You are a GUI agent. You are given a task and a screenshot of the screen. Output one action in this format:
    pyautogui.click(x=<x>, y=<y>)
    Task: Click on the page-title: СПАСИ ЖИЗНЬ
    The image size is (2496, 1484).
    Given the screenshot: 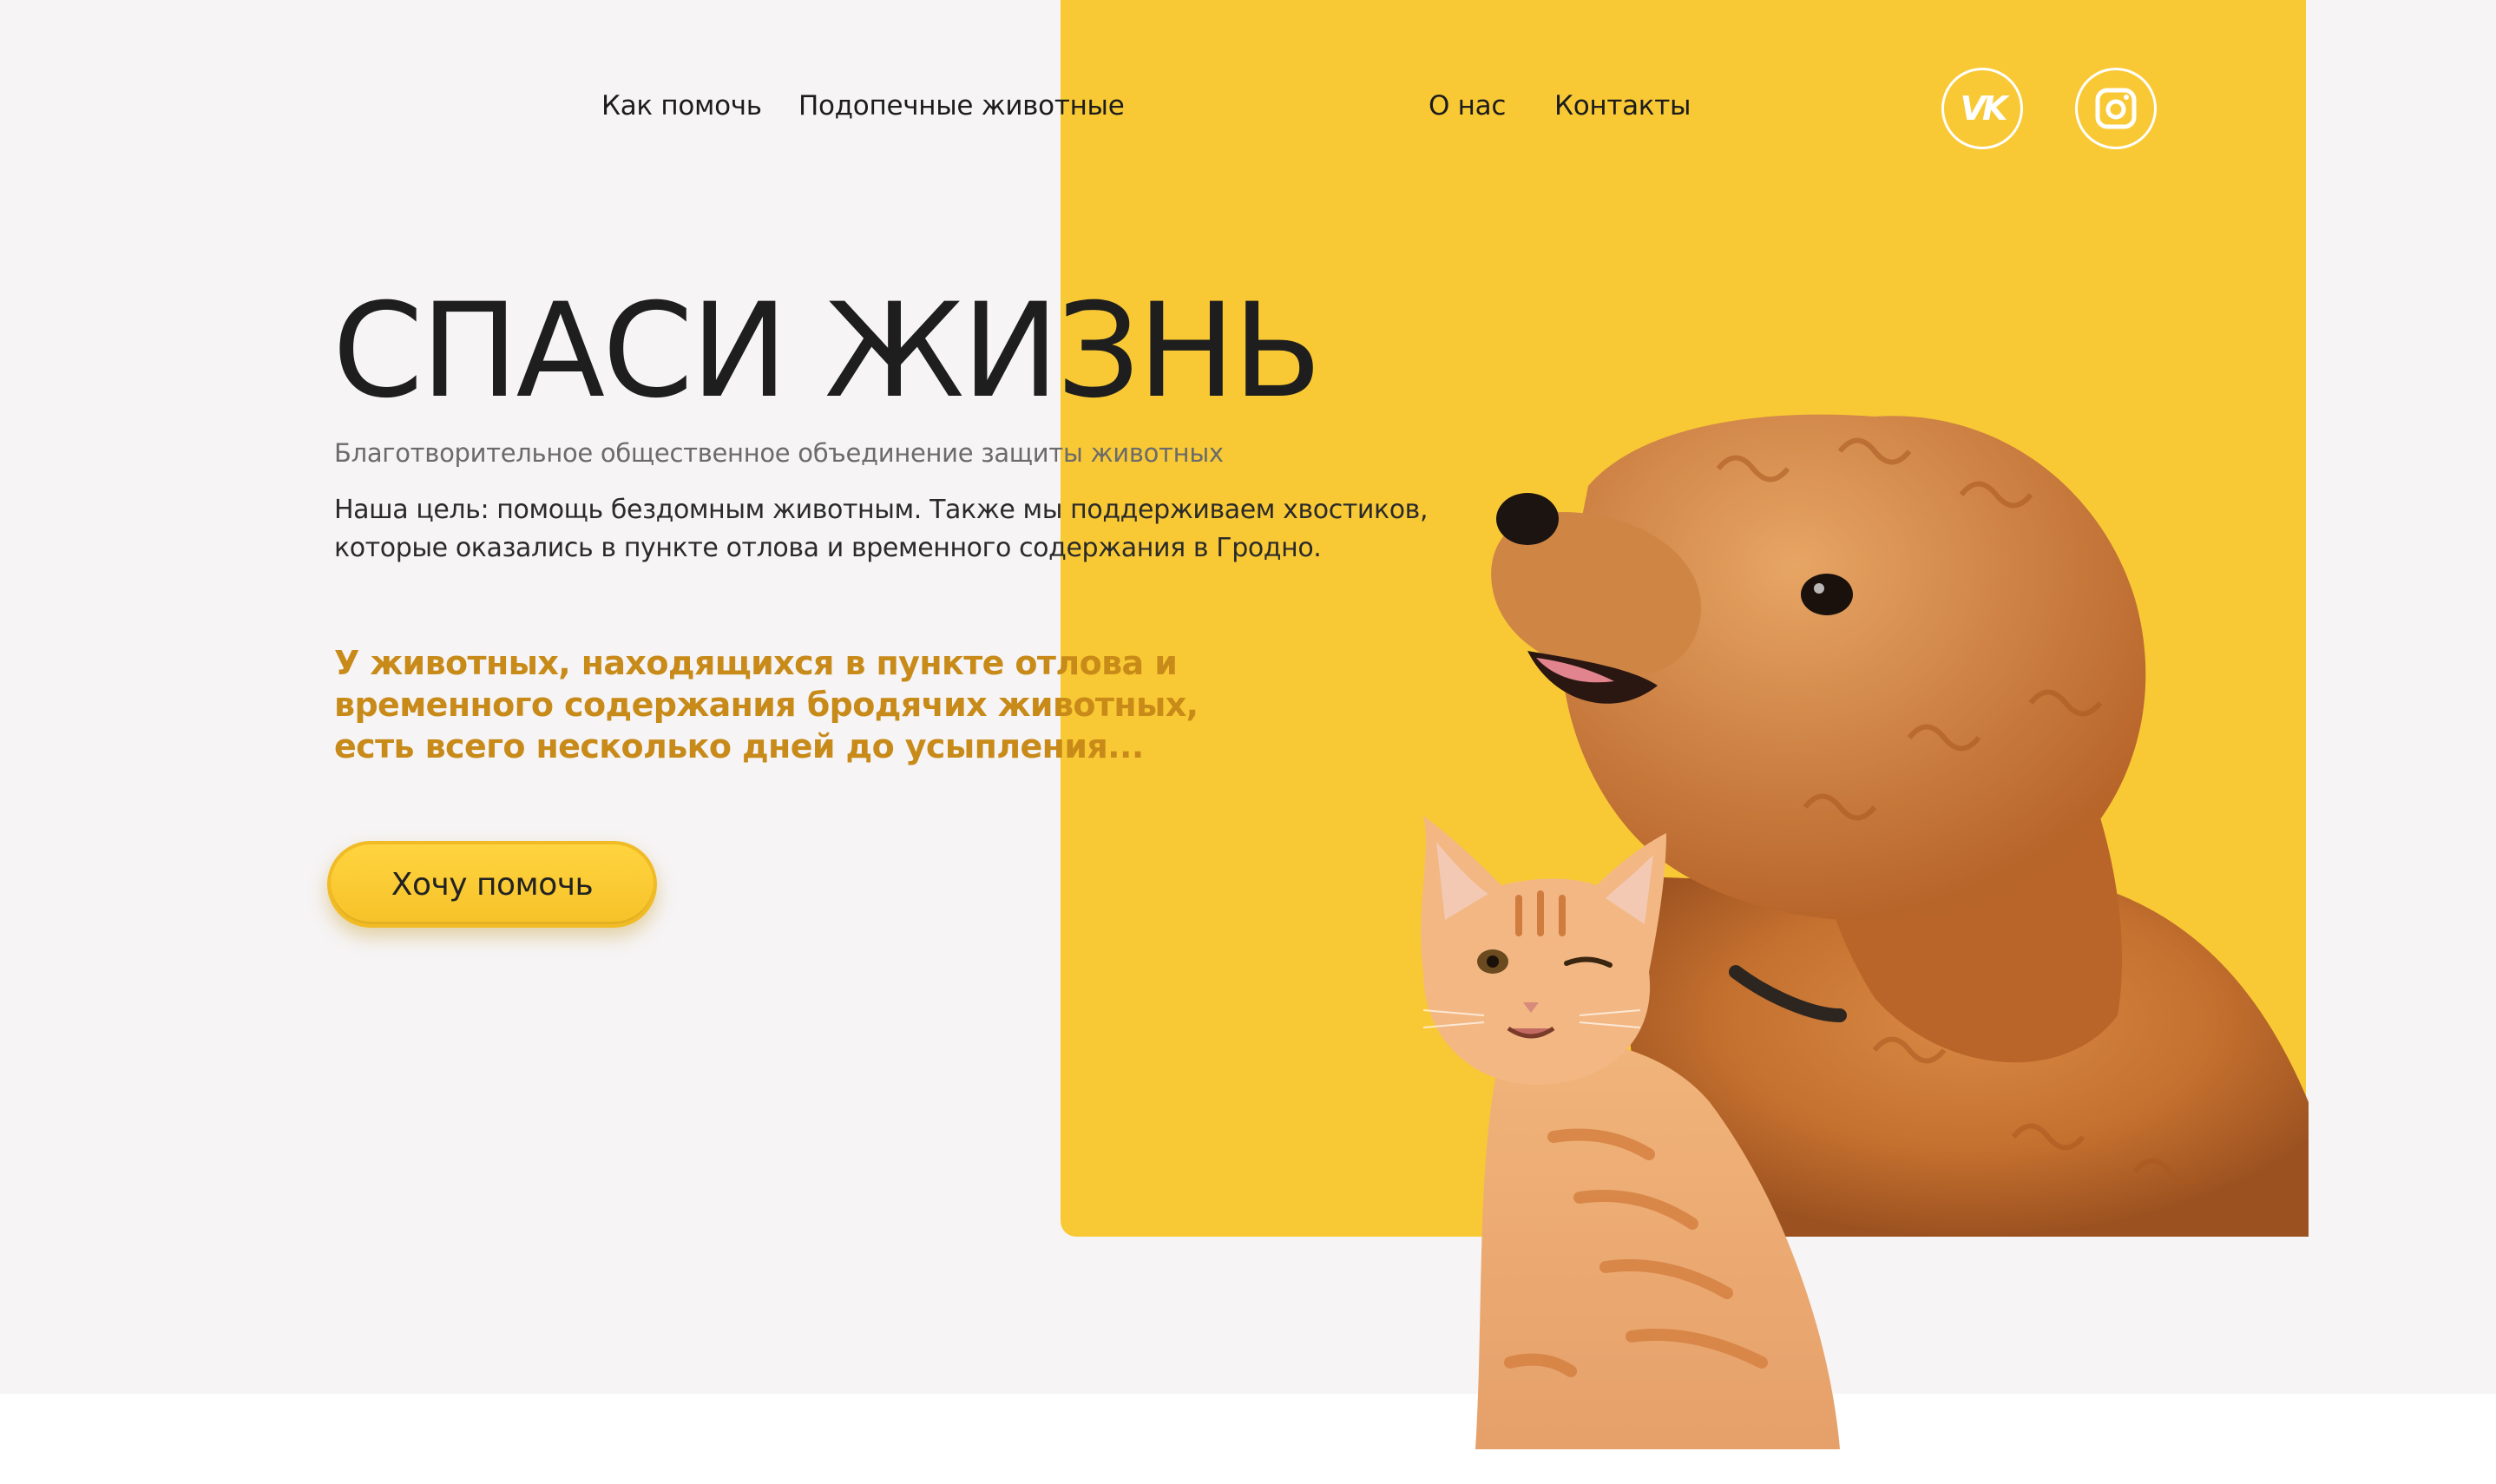 What is the action you would take?
    pyautogui.click(x=827, y=351)
    